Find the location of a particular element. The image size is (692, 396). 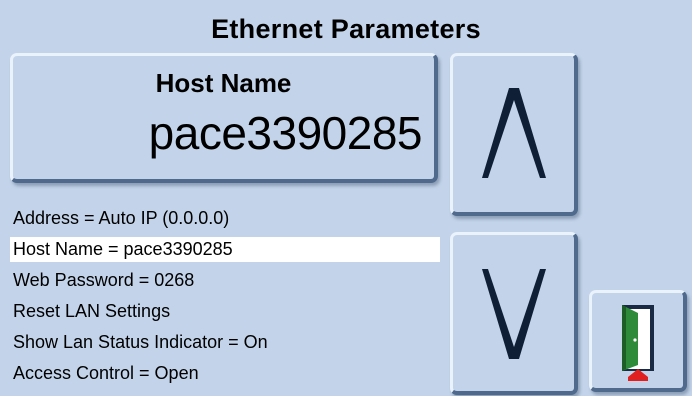

host-name-label: Host Name is located at coordinates (223, 83).